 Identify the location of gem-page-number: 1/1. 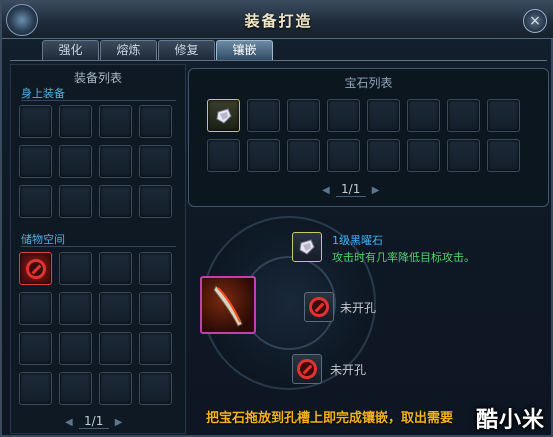
(350, 189).